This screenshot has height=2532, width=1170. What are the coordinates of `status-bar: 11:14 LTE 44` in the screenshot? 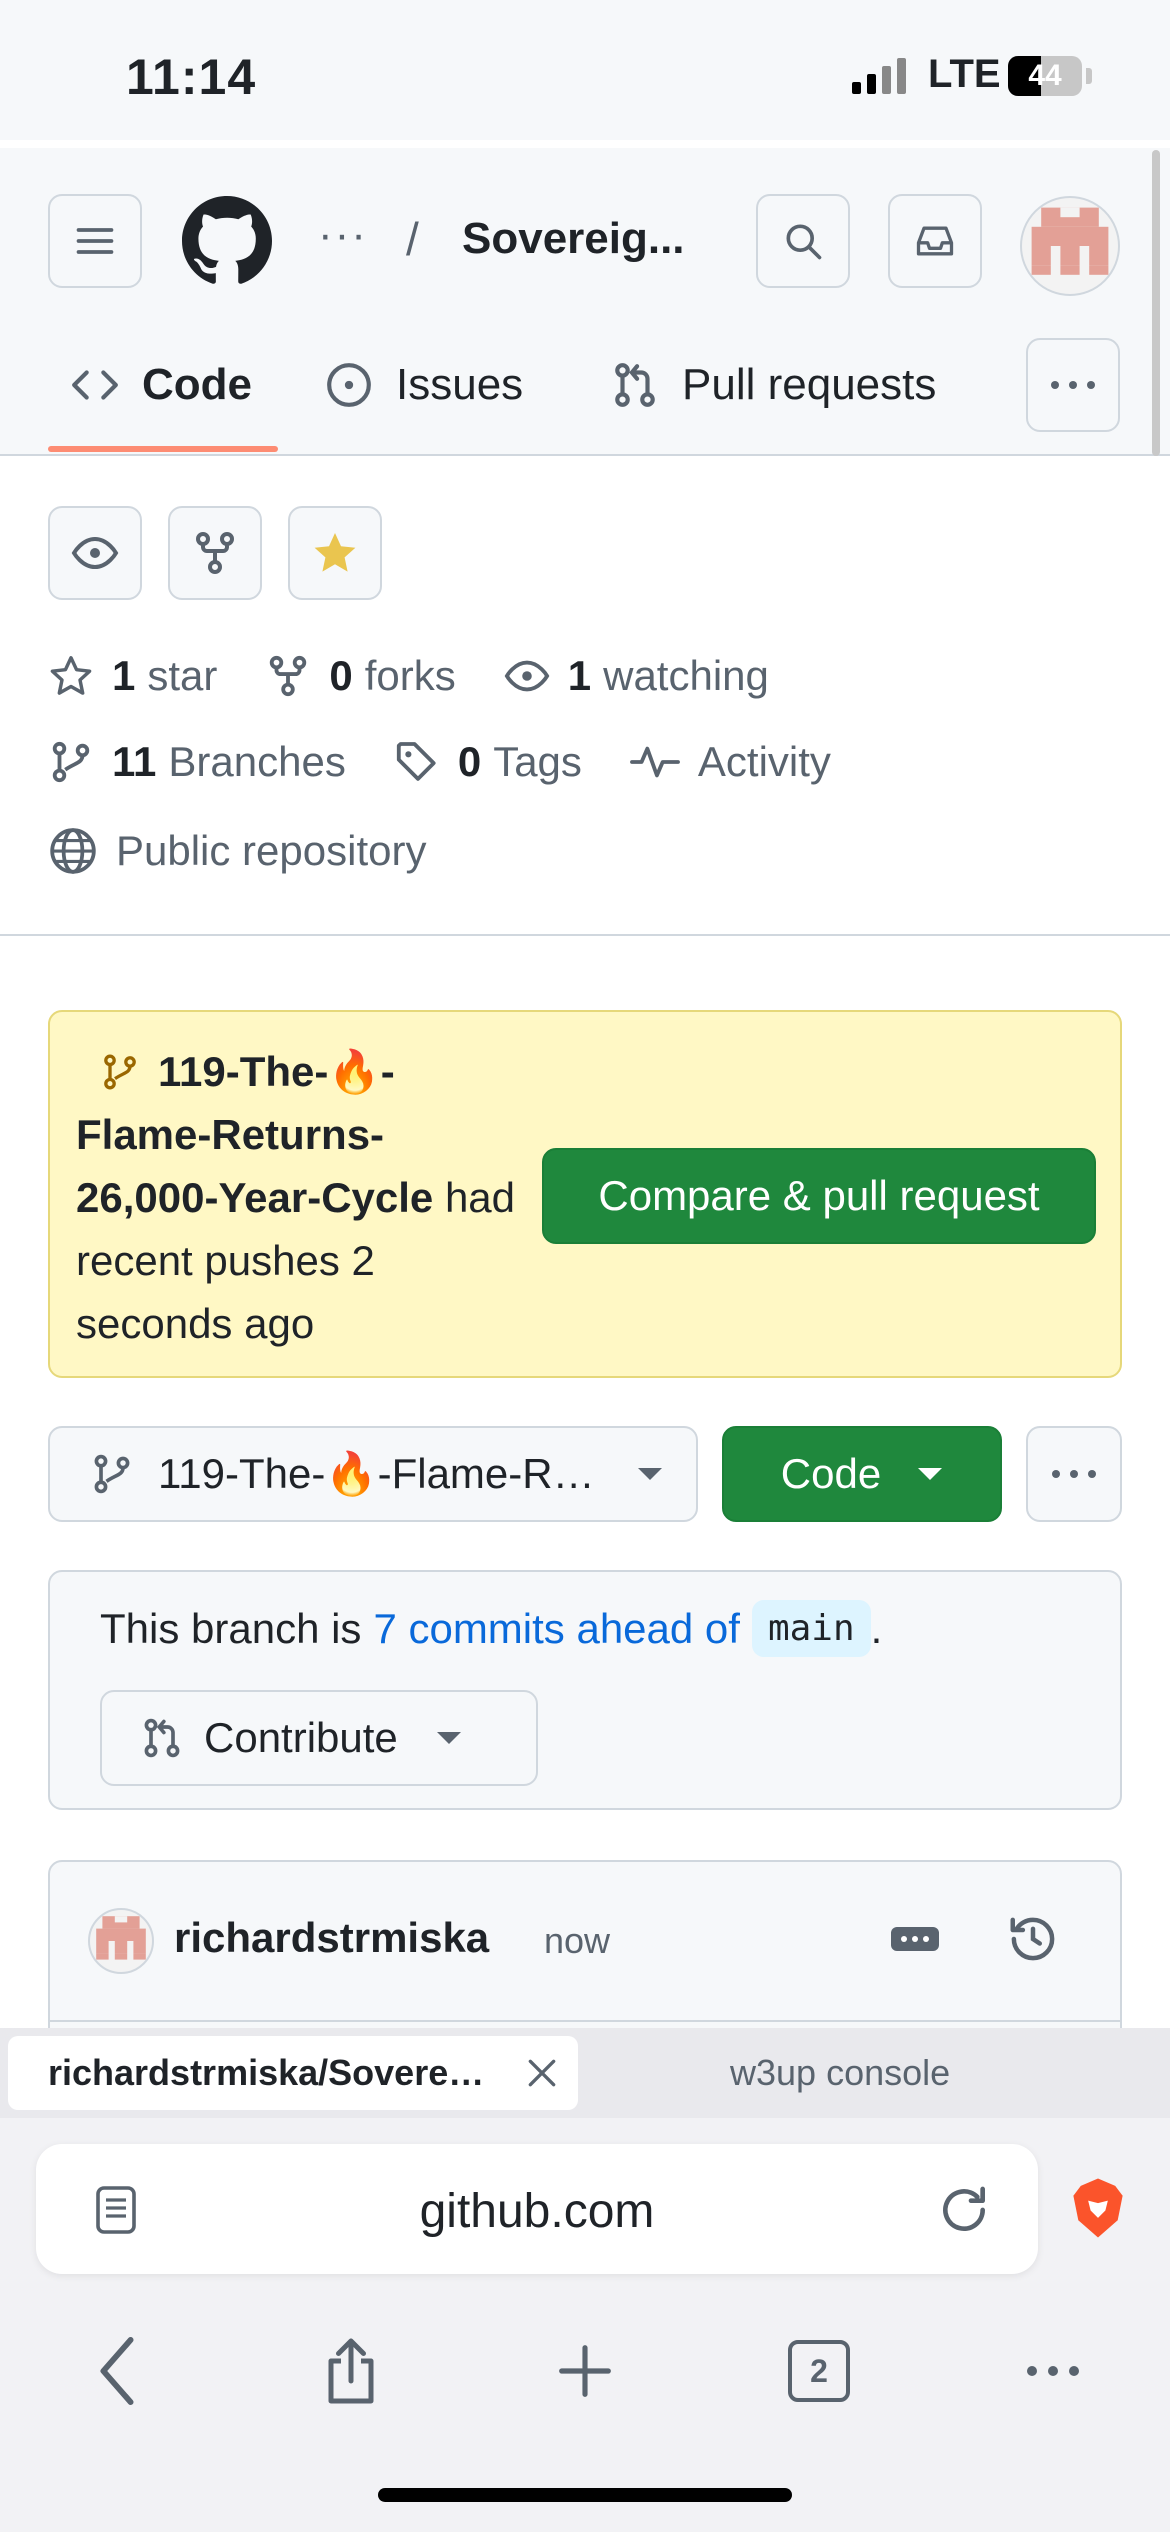 It's located at (585, 70).